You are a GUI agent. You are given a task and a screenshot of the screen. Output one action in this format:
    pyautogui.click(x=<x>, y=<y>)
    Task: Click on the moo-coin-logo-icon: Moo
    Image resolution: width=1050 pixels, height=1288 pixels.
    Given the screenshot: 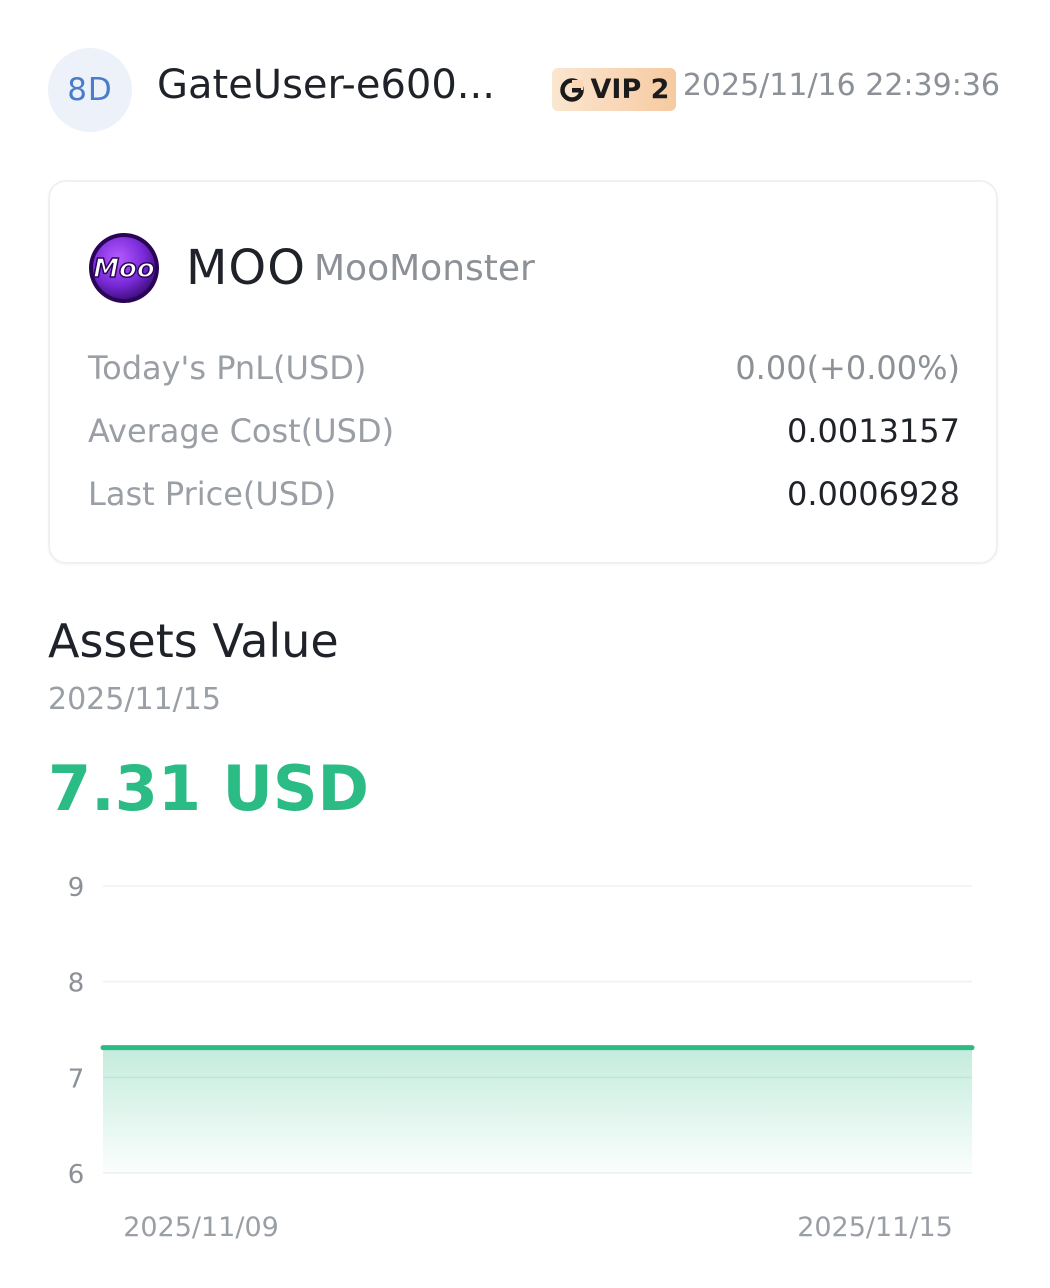 What is the action you would take?
    pyautogui.click(x=124, y=268)
    